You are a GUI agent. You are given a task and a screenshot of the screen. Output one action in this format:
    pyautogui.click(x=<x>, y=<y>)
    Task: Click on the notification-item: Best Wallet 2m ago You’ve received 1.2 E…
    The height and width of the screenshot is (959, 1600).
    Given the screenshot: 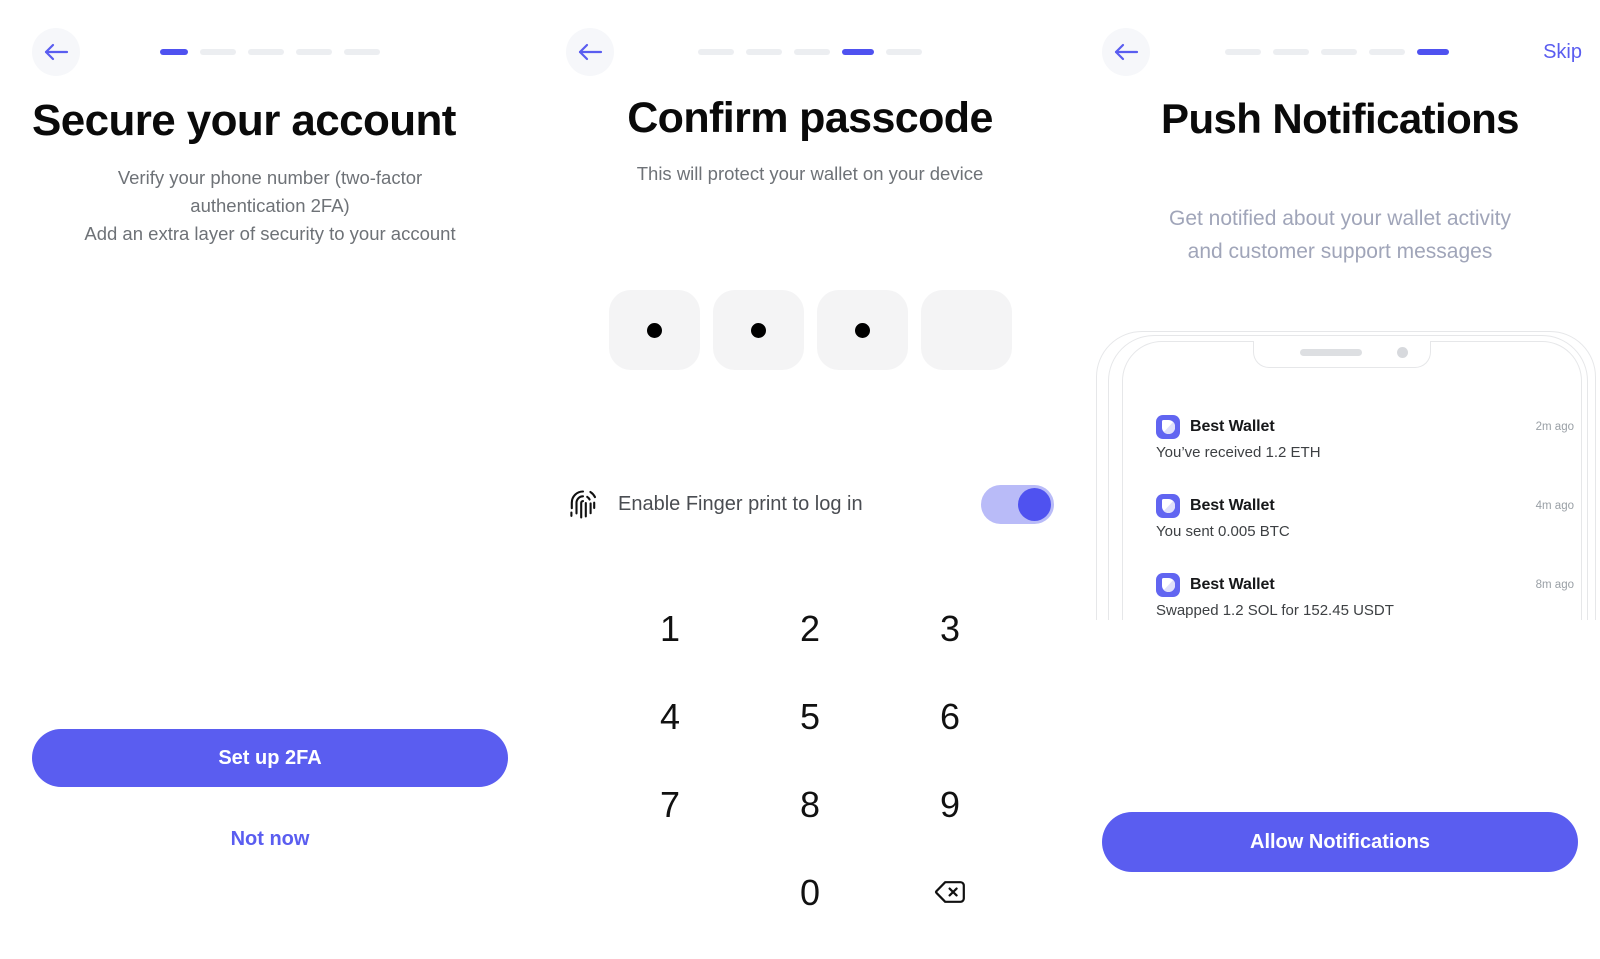 What is the action you would take?
    pyautogui.click(x=1365, y=438)
    